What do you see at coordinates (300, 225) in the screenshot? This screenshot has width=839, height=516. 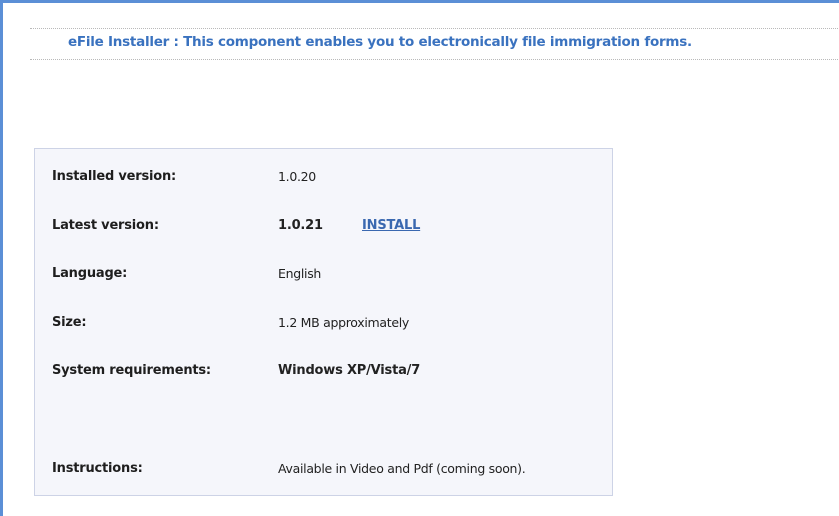 I see `latest-version-value: 1.0.21` at bounding box center [300, 225].